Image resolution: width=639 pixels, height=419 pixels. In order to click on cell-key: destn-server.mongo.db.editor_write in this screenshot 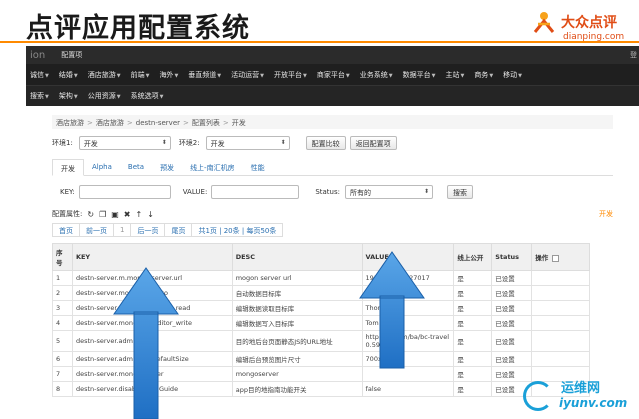, I will do `click(152, 323)`.